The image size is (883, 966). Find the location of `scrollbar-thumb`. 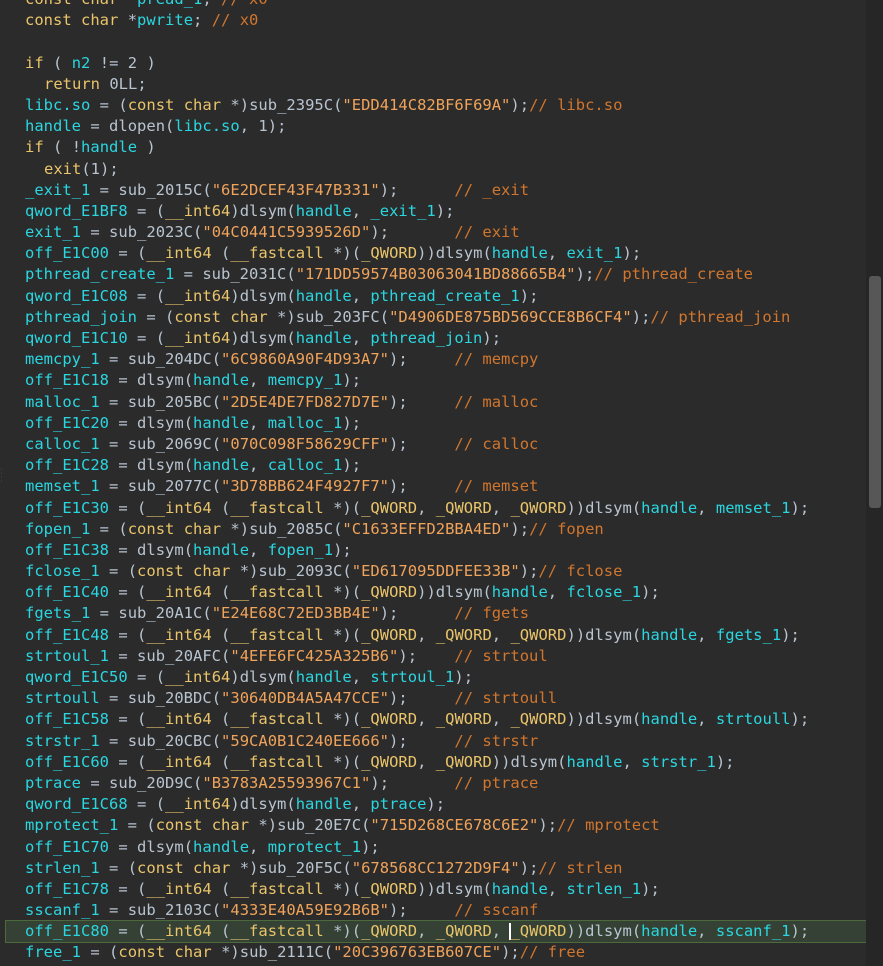

scrollbar-thumb is located at coordinates (875, 392).